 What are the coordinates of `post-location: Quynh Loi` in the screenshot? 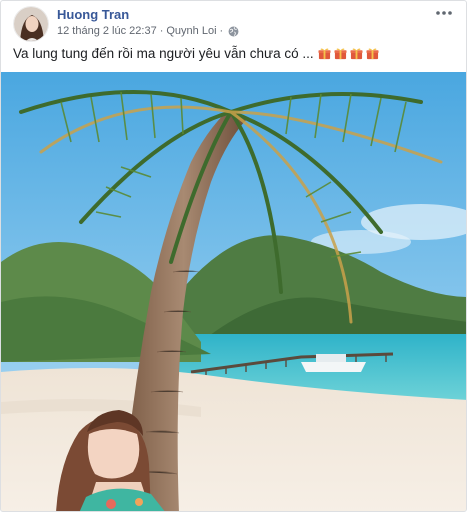 It's located at (191, 31).